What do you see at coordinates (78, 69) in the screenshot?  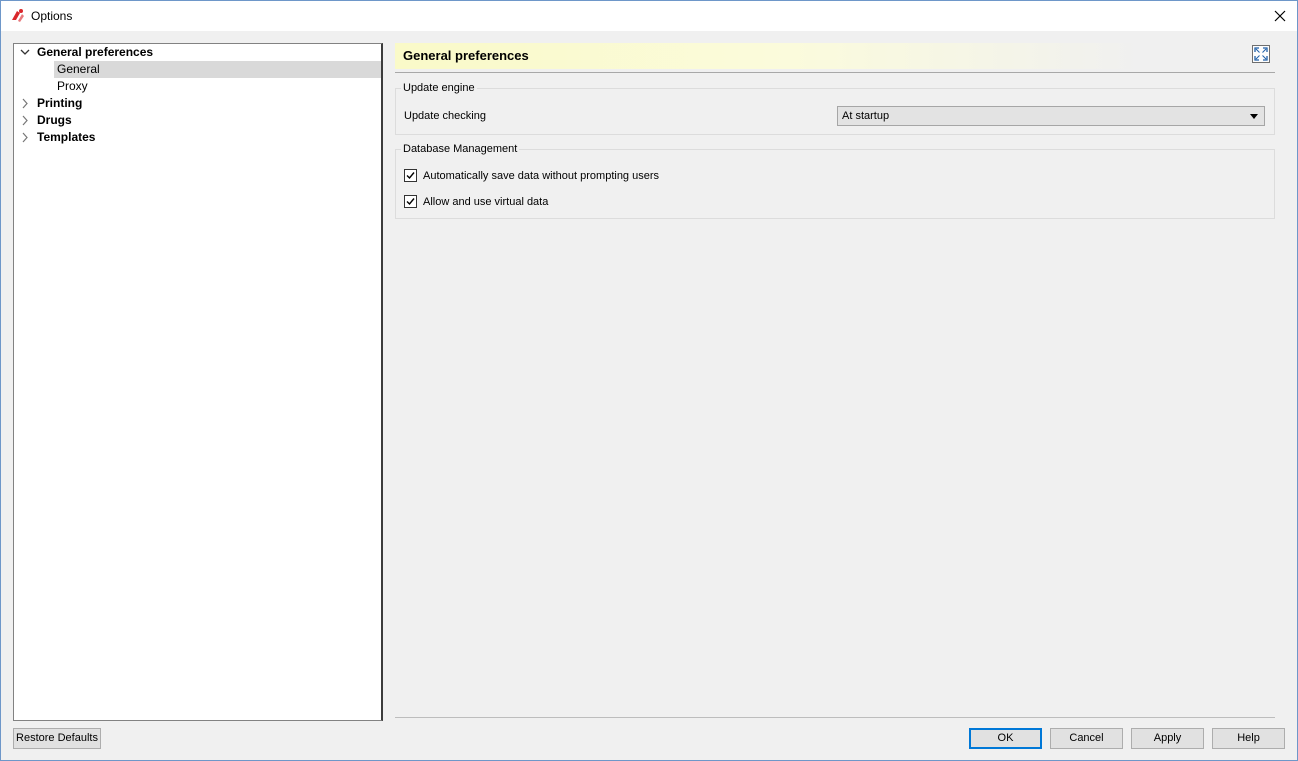 I see `tree-item-label: General` at bounding box center [78, 69].